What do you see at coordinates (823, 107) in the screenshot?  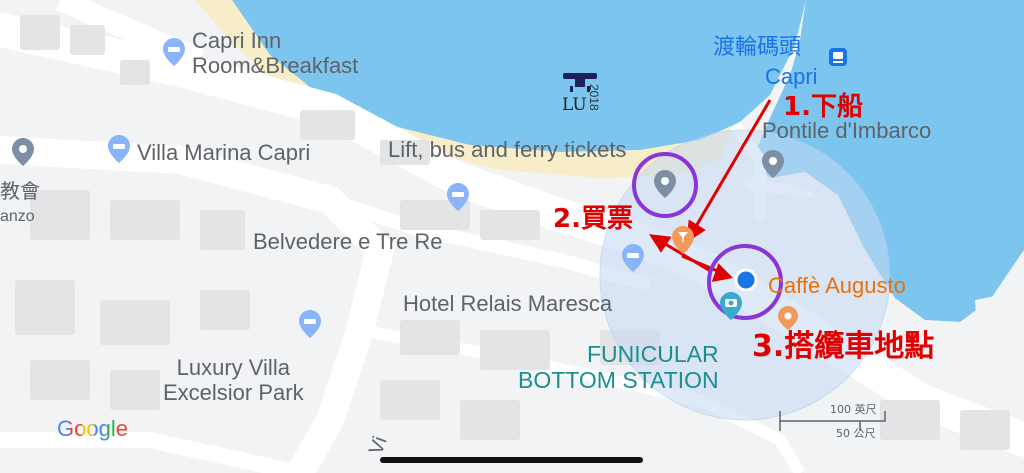 I see `annotation-step1: 1.下船` at bounding box center [823, 107].